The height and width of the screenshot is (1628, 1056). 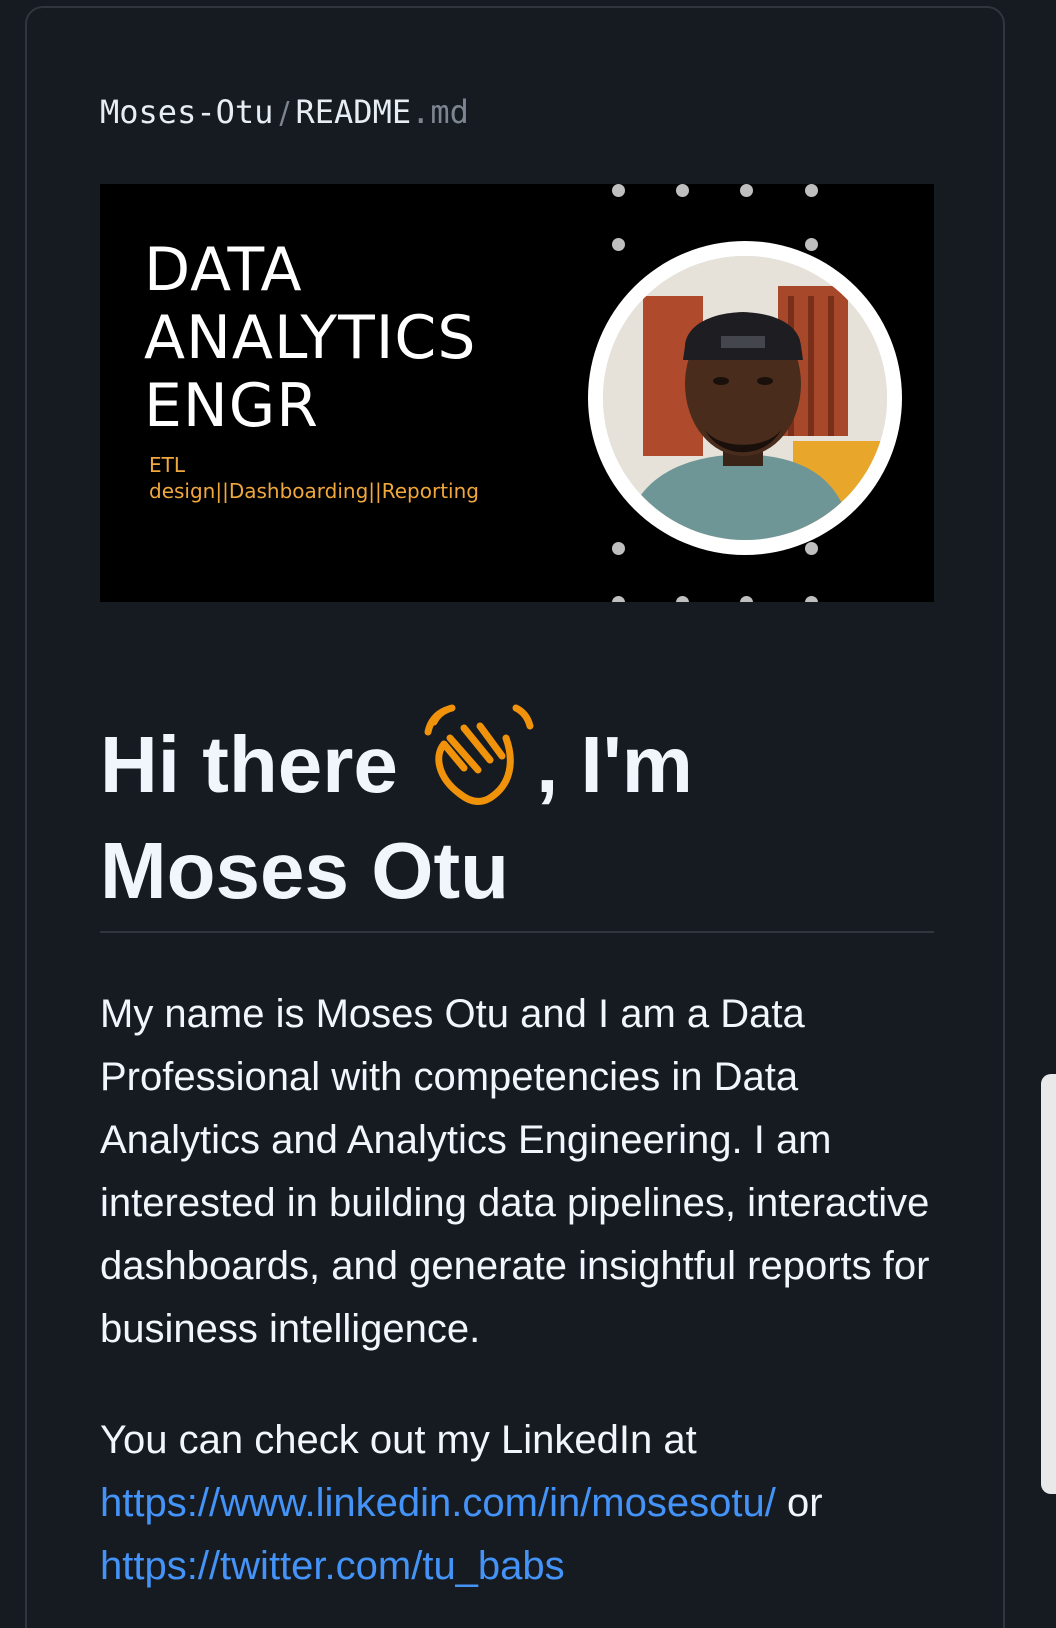 I want to click on profile-photo-portrait, so click(x=745, y=398).